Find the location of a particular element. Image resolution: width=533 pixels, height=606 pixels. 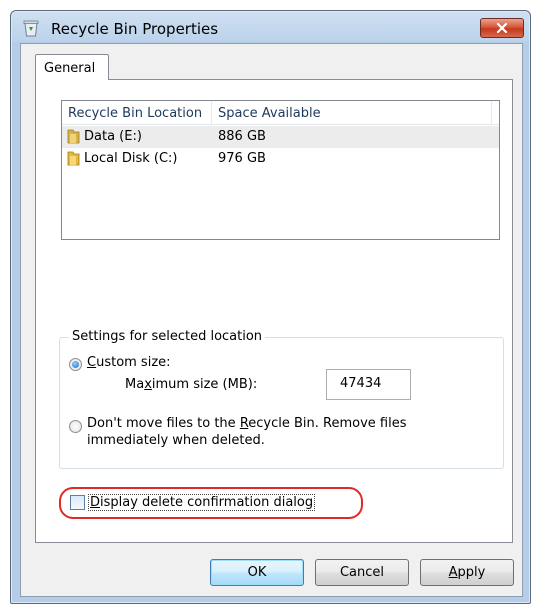

ok-button: OK is located at coordinates (257, 572).